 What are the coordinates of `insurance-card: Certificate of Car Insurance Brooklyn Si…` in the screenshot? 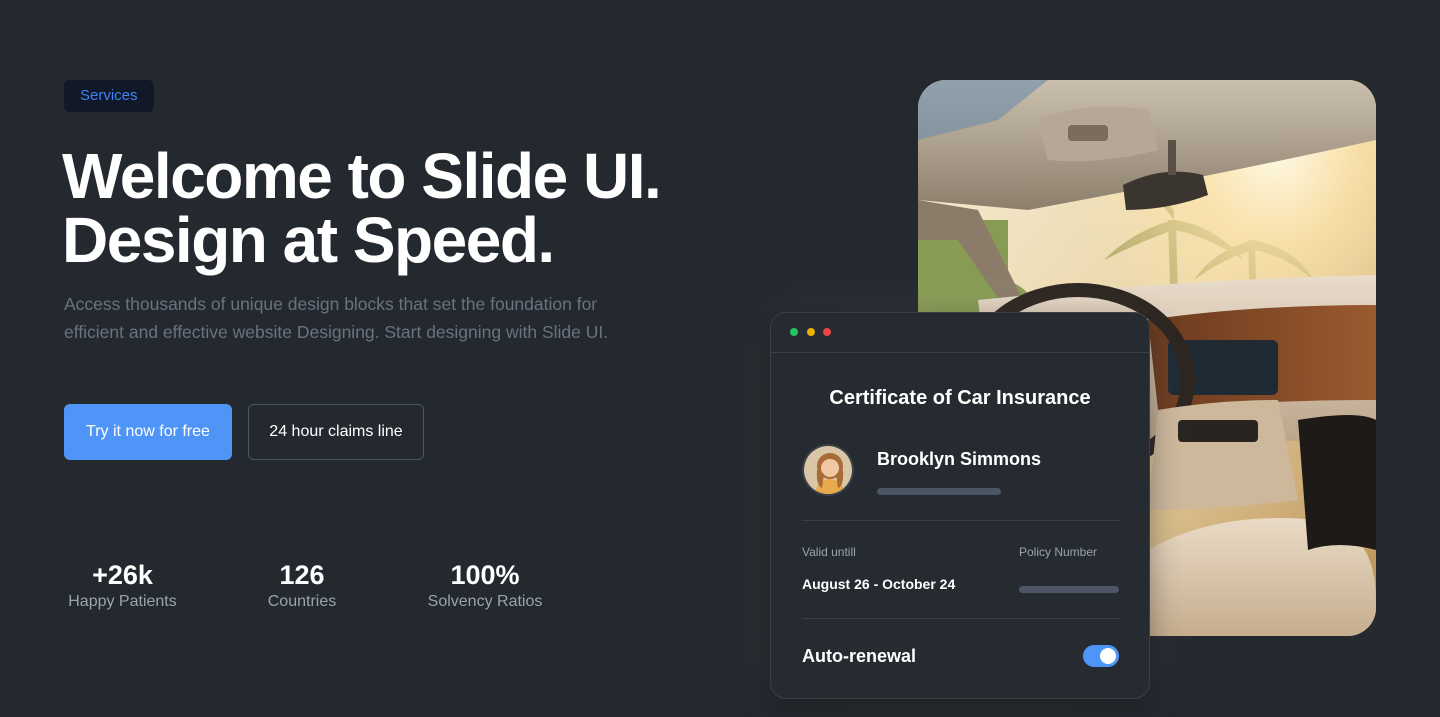 It's located at (960, 505).